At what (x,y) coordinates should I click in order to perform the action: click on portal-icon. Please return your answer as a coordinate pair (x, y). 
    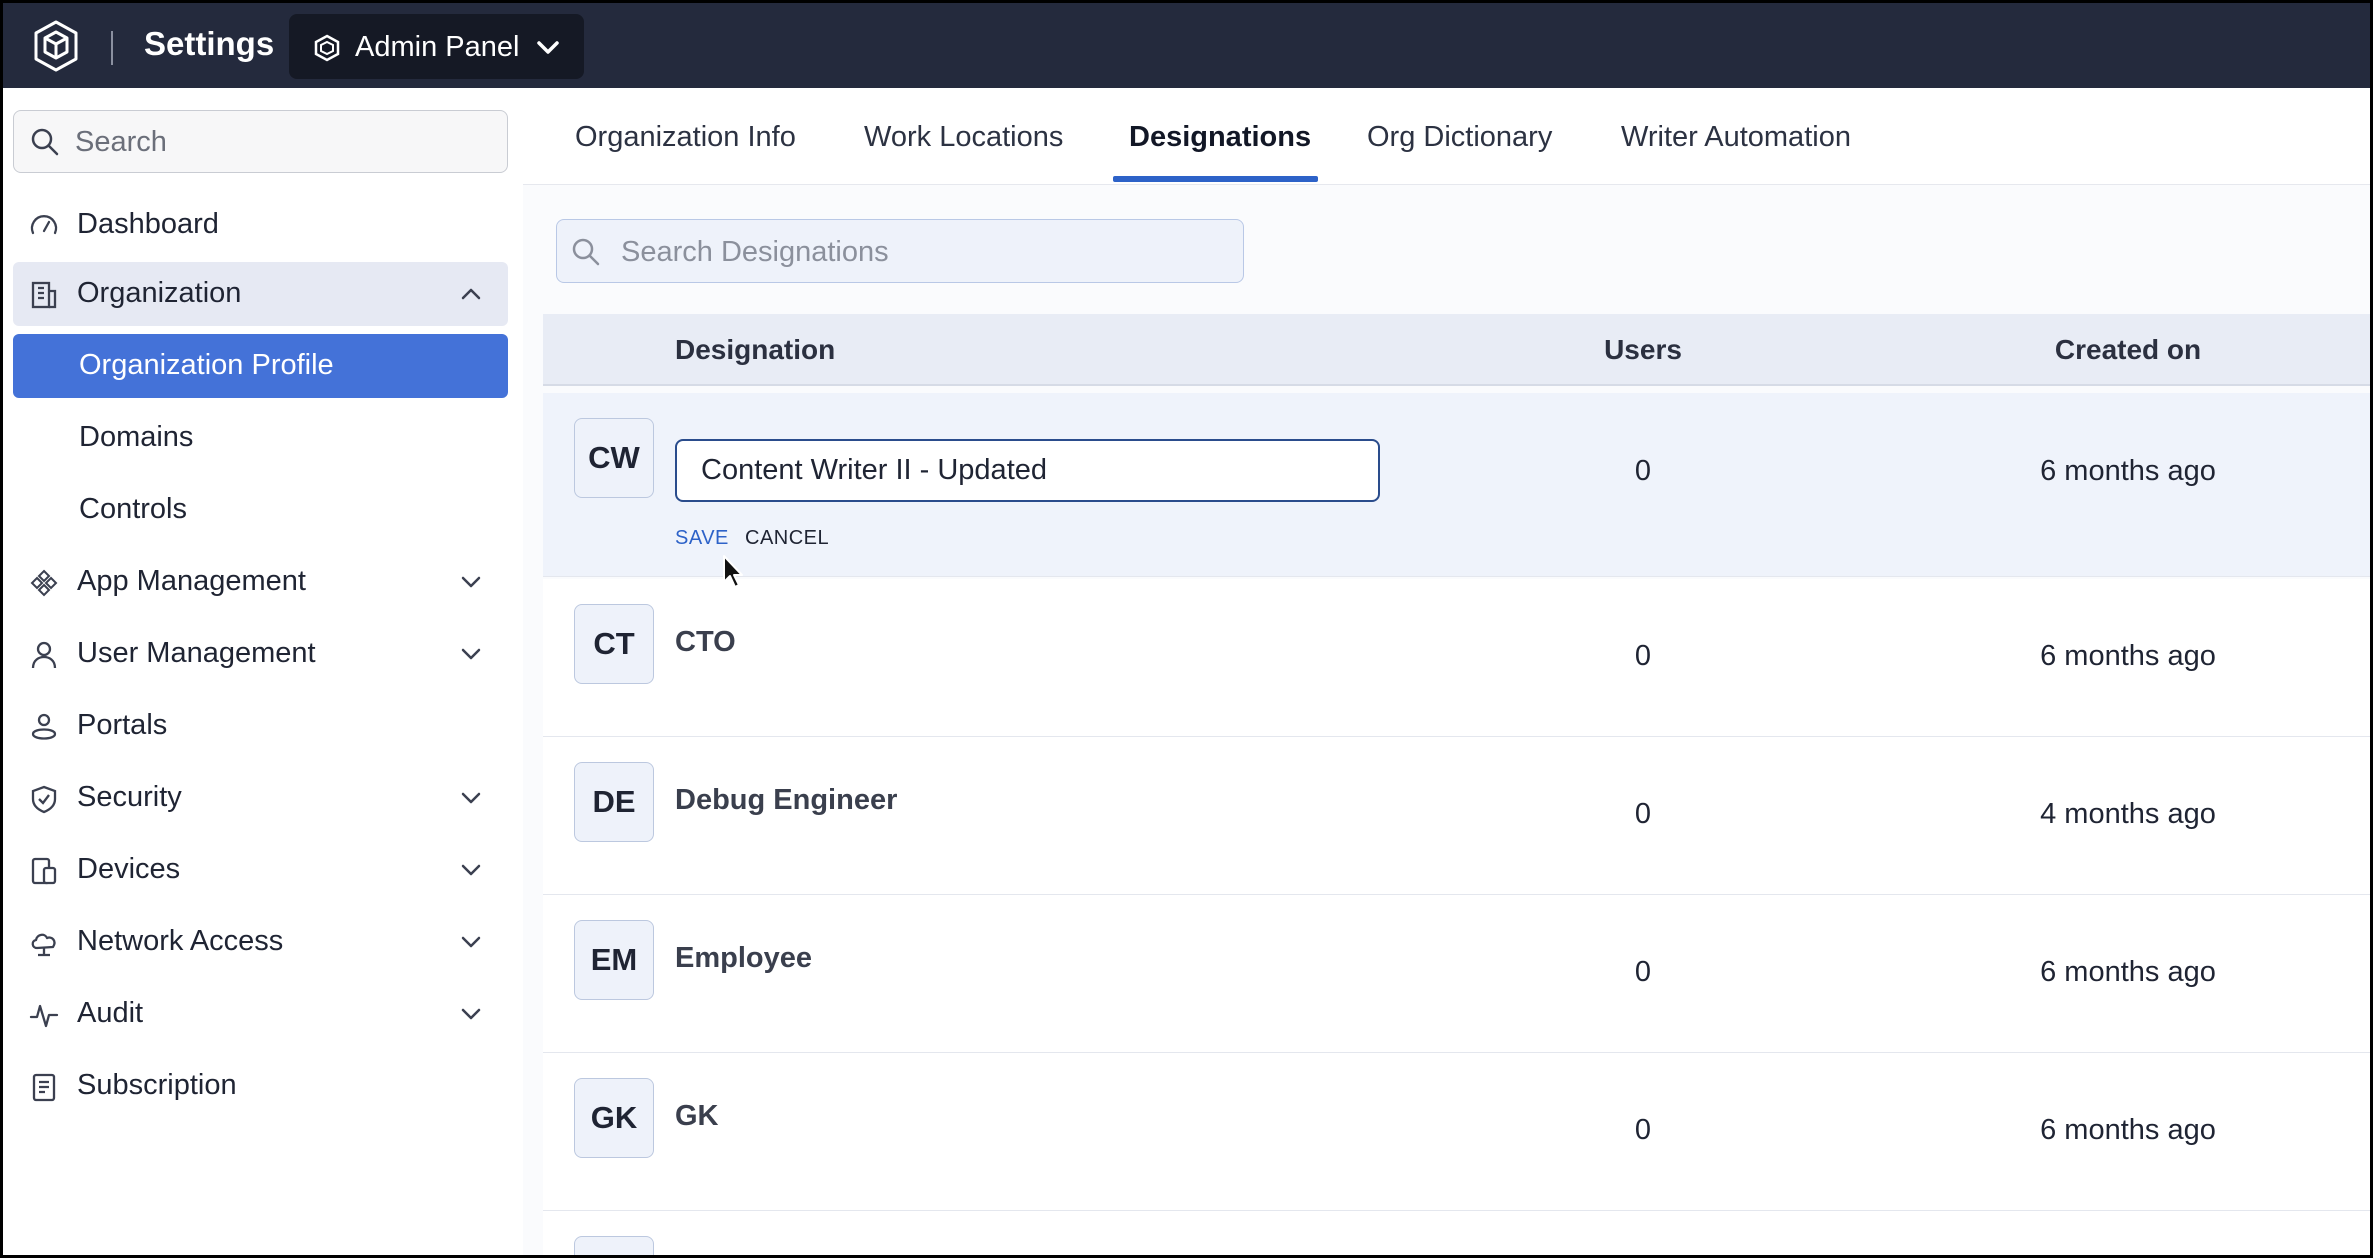
    Looking at the image, I should click on (44, 726).